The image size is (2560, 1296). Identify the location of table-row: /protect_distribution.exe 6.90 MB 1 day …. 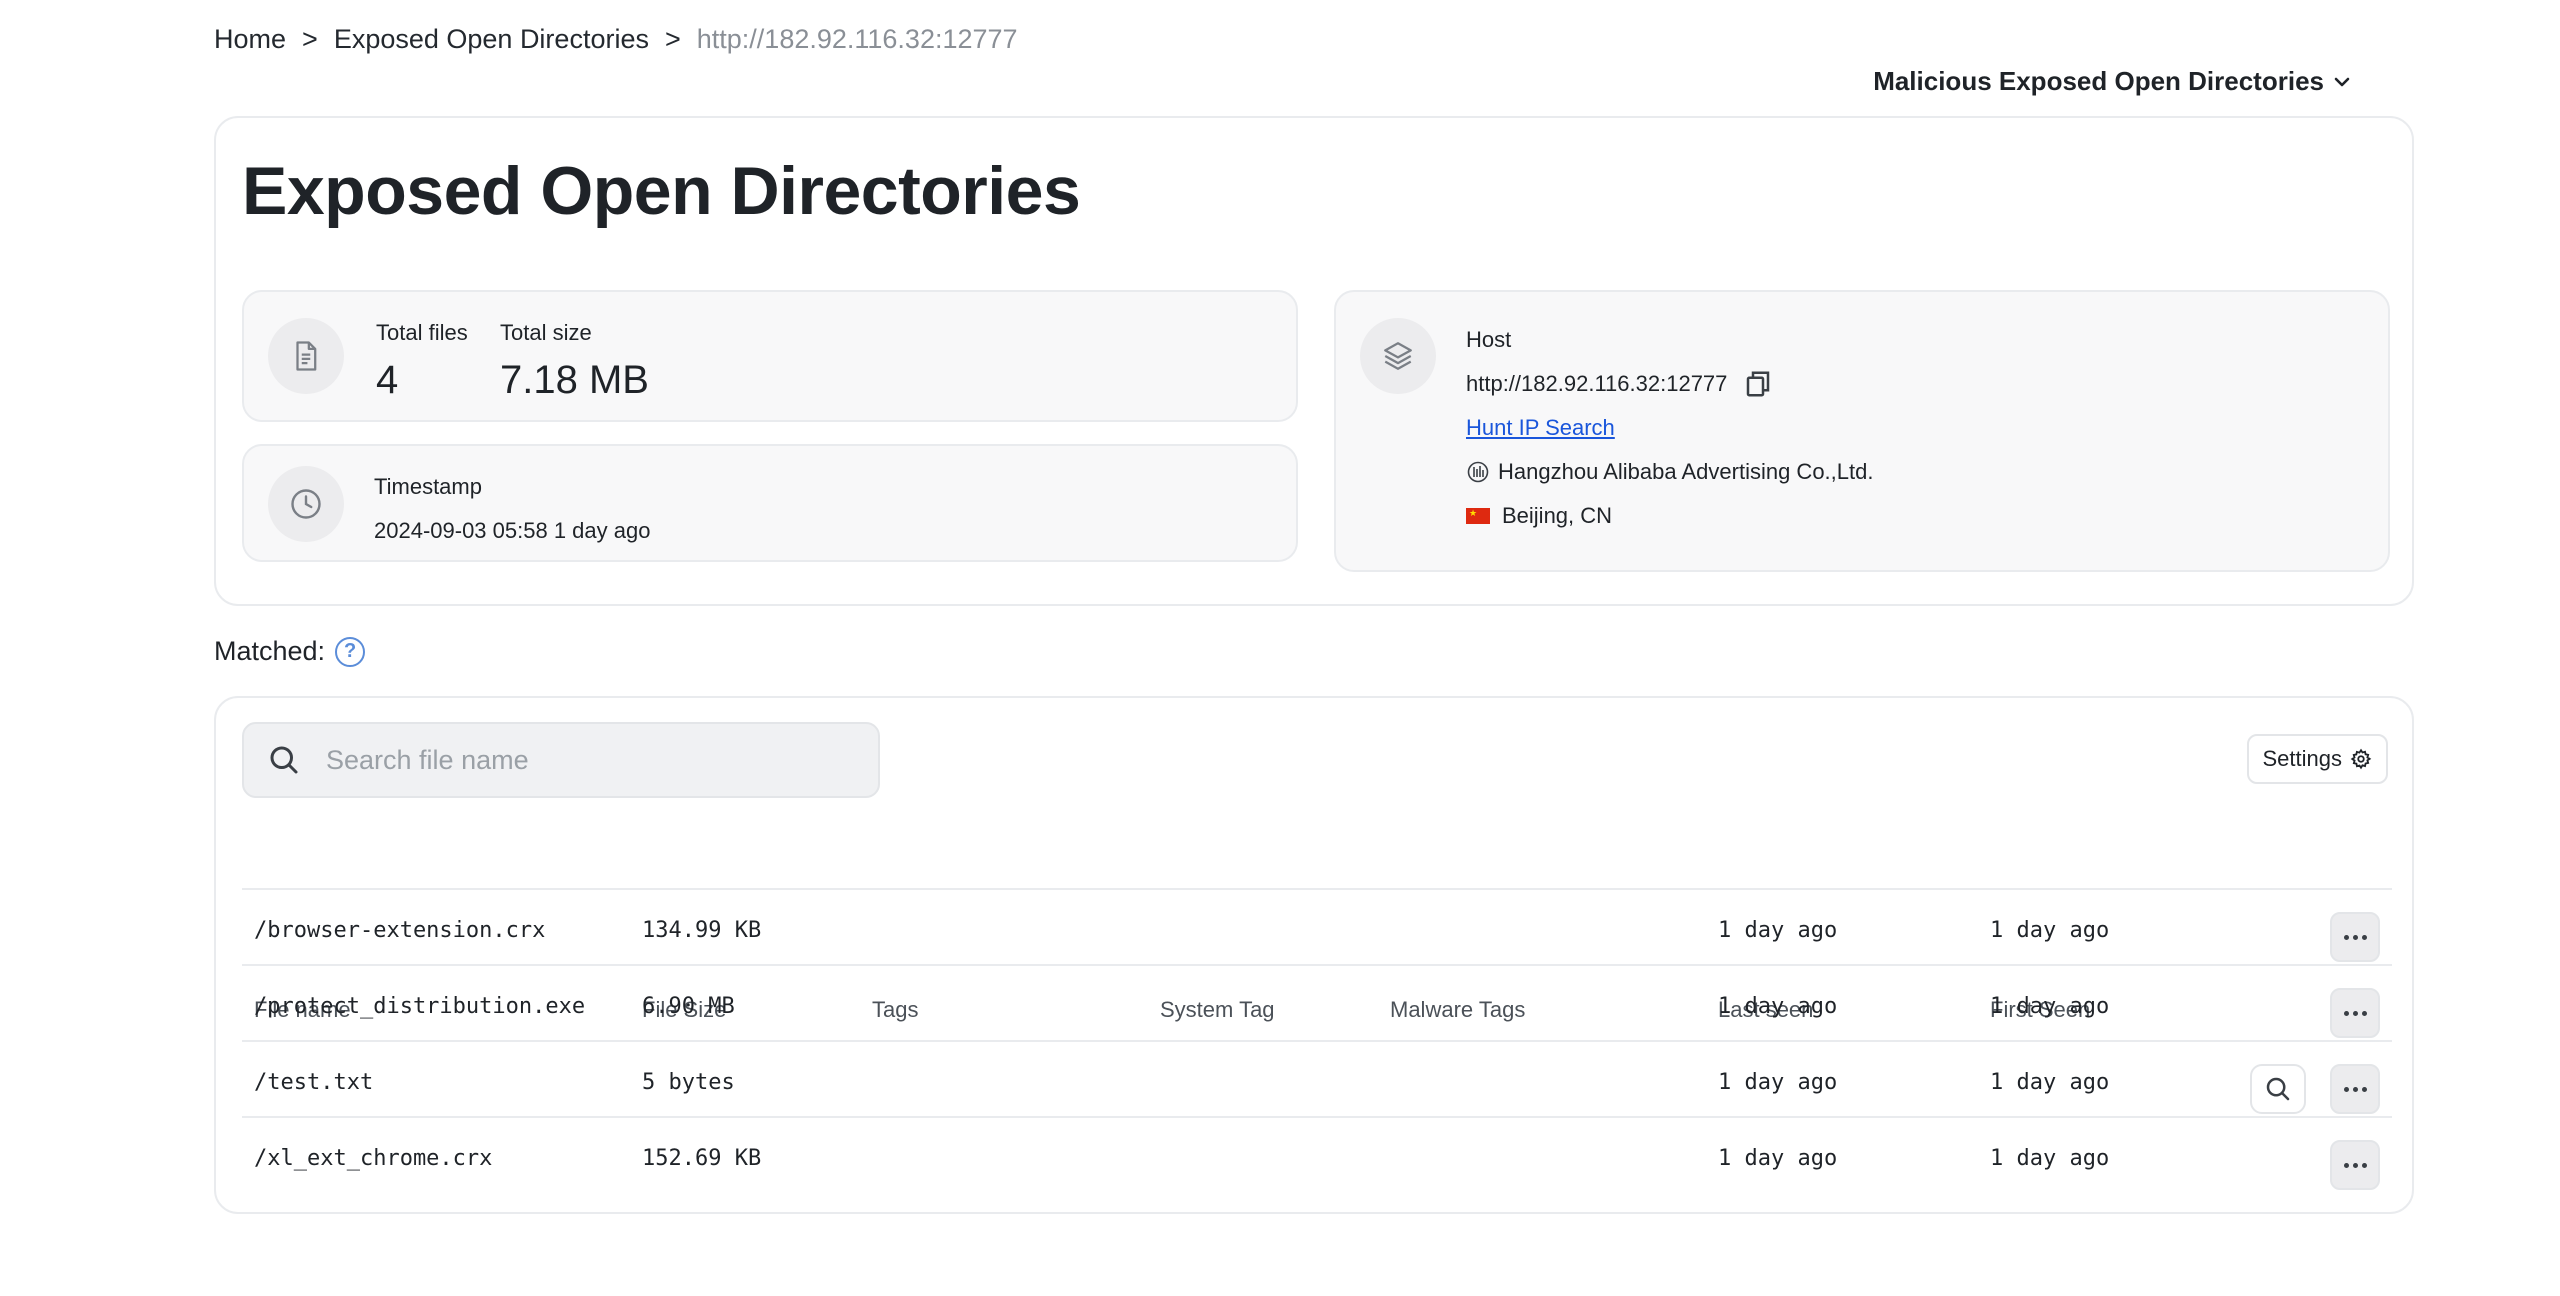
(1317, 1004).